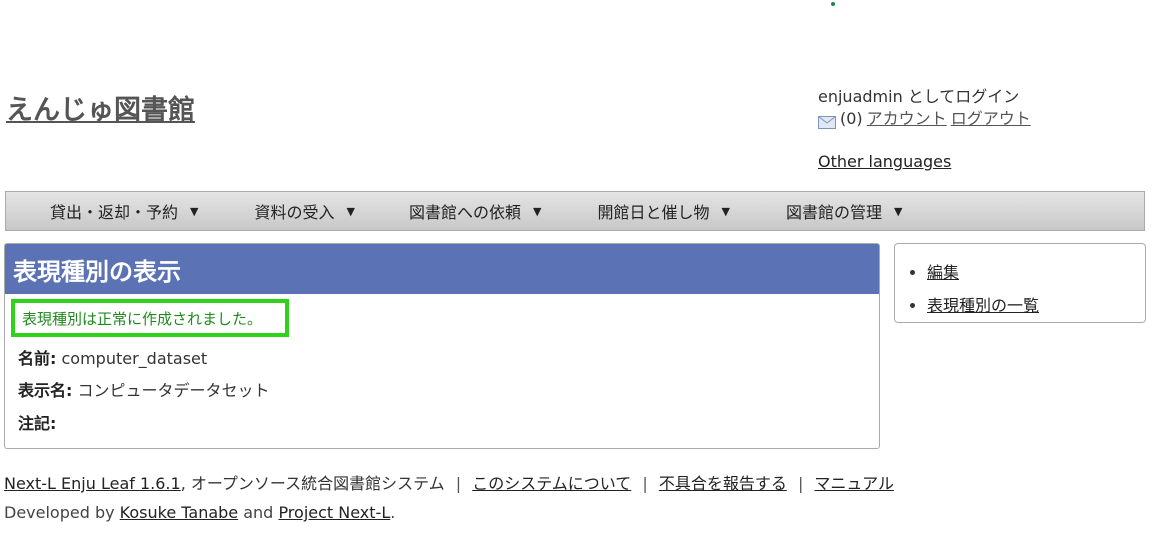 The image size is (1156, 533). Describe the element at coordinates (393, 512) in the screenshot. I see `period: .` at that location.